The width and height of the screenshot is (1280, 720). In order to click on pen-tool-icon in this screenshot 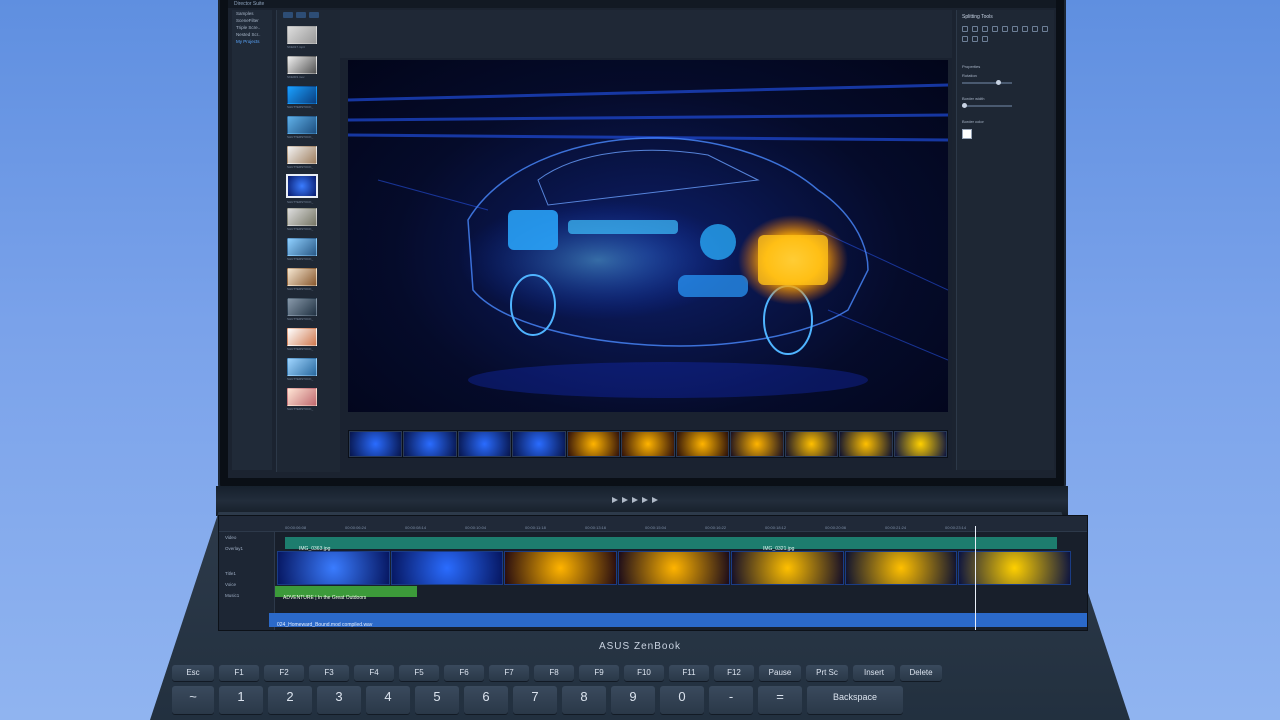, I will do `click(975, 29)`.